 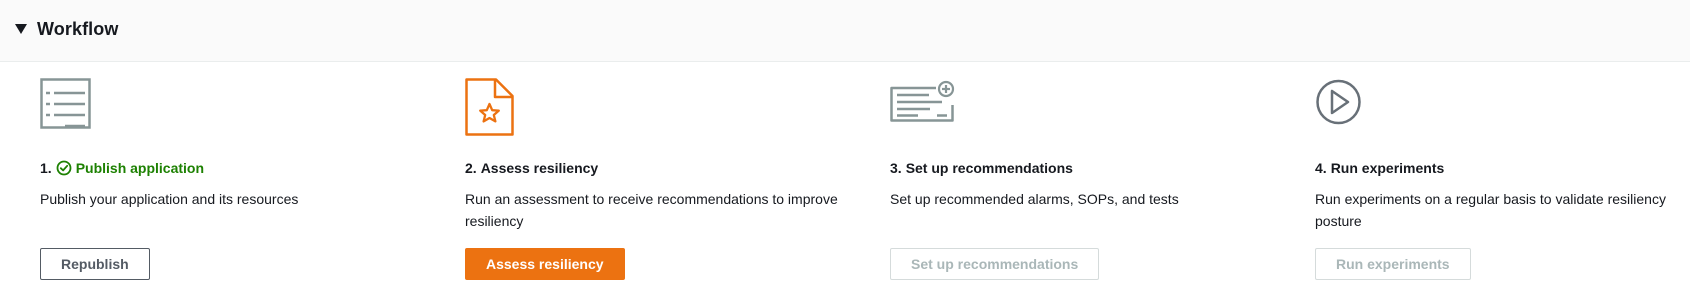 I want to click on step-number: 1., so click(x=46, y=168).